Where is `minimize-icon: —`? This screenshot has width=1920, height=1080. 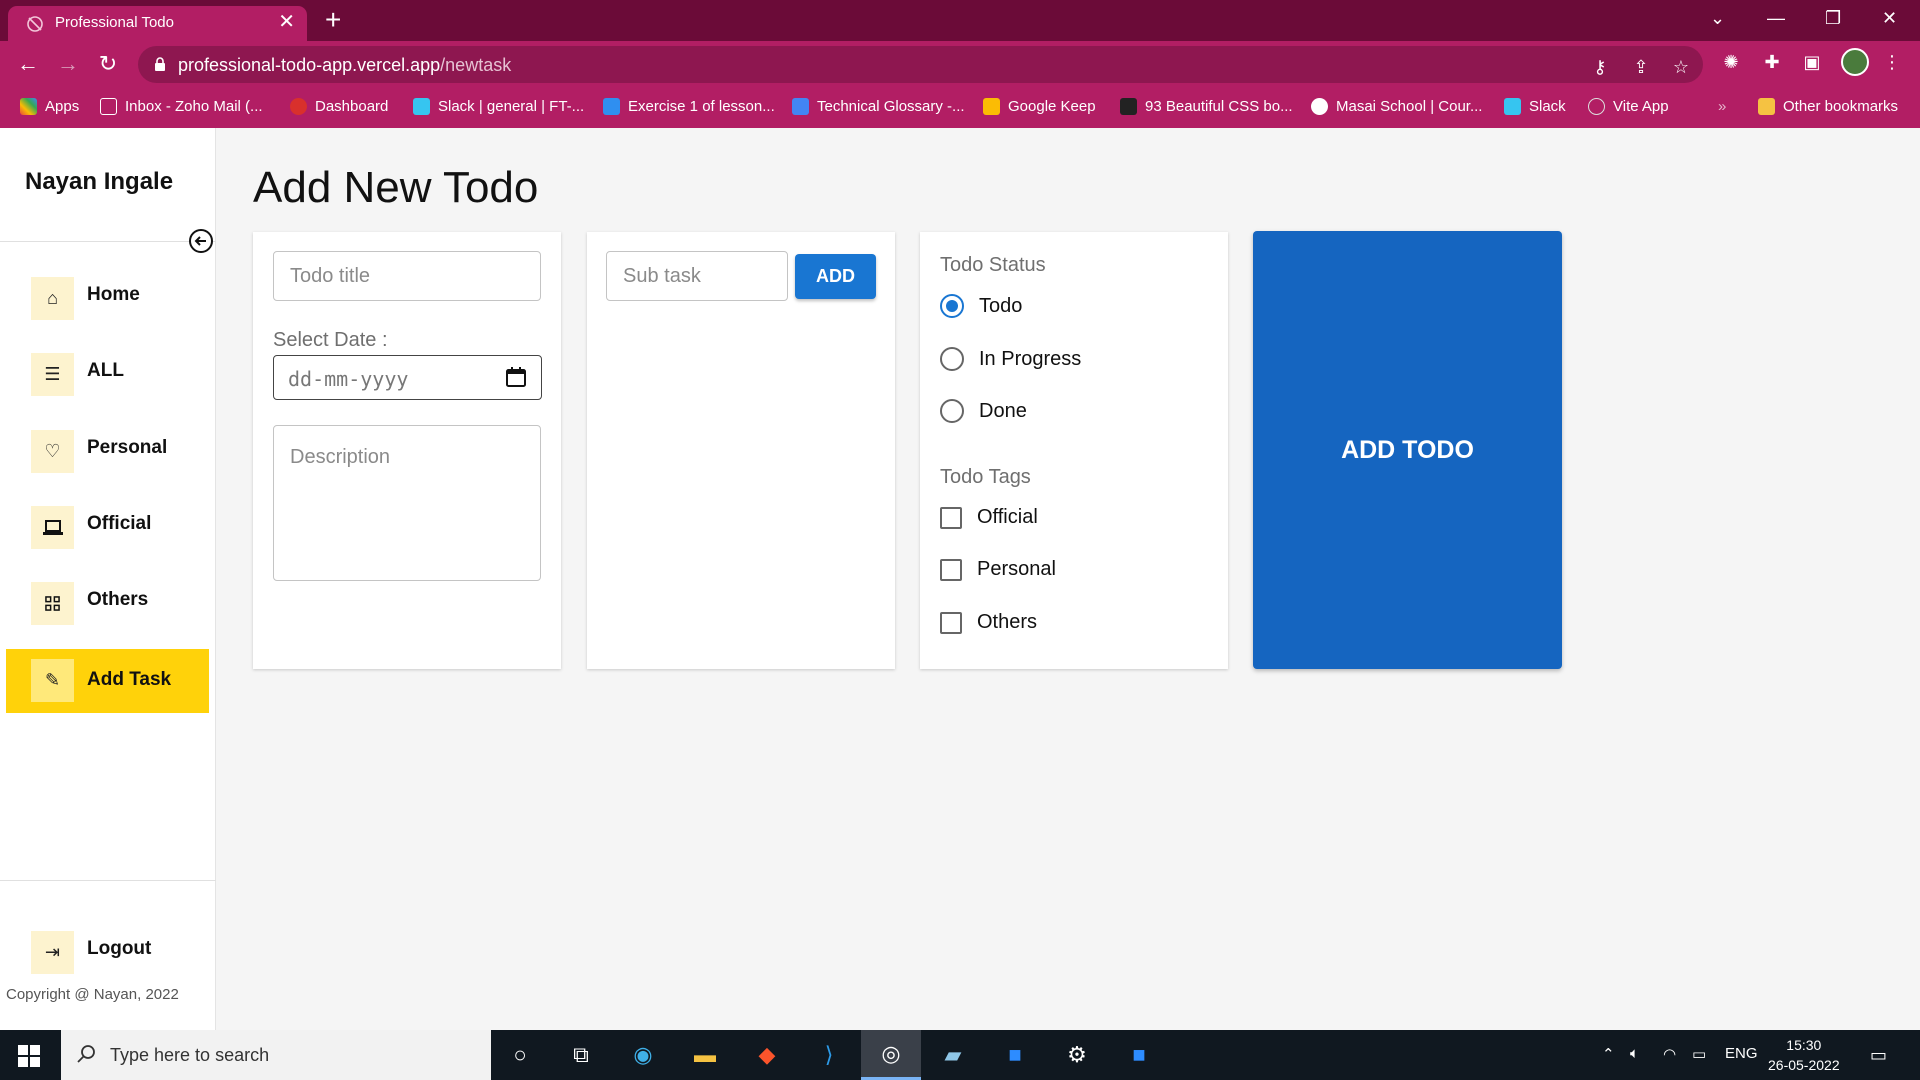
minimize-icon: — is located at coordinates (1776, 18).